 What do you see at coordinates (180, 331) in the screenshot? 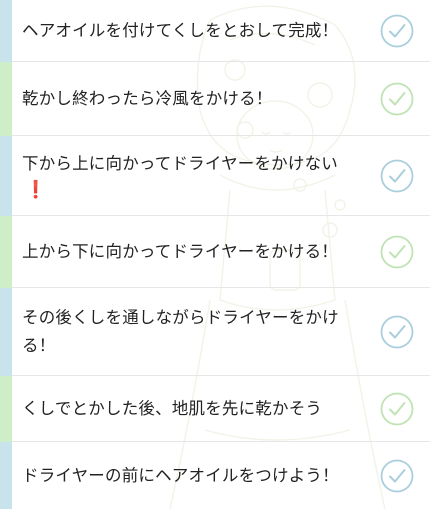
I see `item-label: その後くしを通しながらドライヤーをかける！` at bounding box center [180, 331].